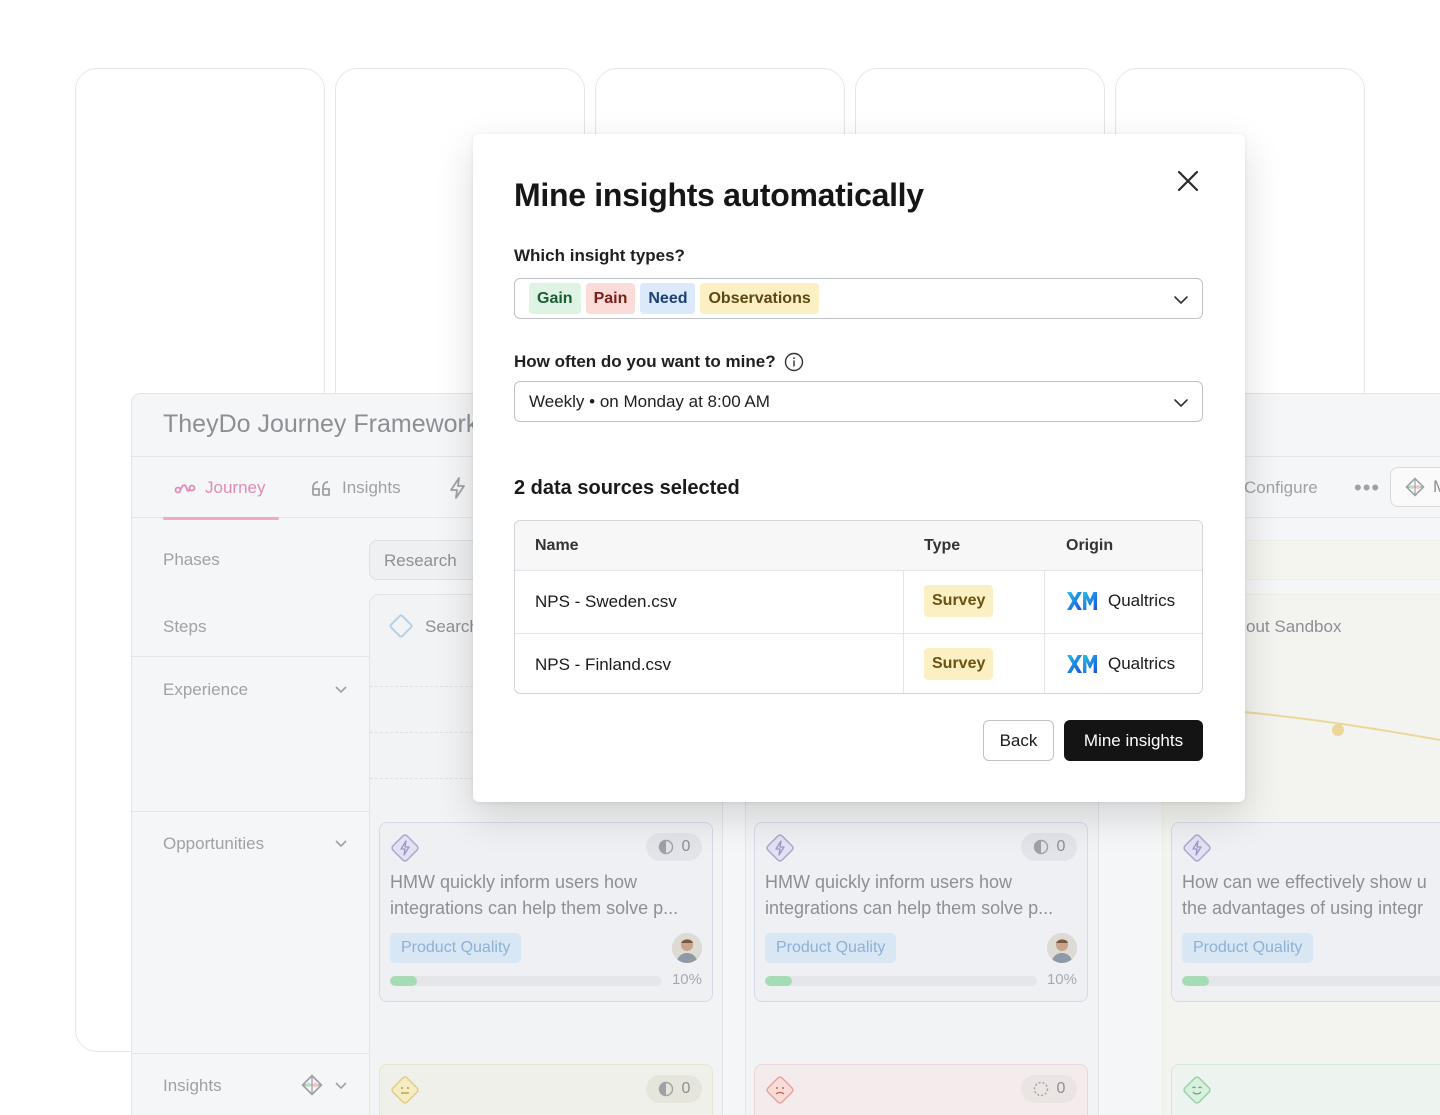 The image size is (1440, 1115). Describe the element at coordinates (686, 979) in the screenshot. I see `opportunity-progress-label: 10%` at that location.